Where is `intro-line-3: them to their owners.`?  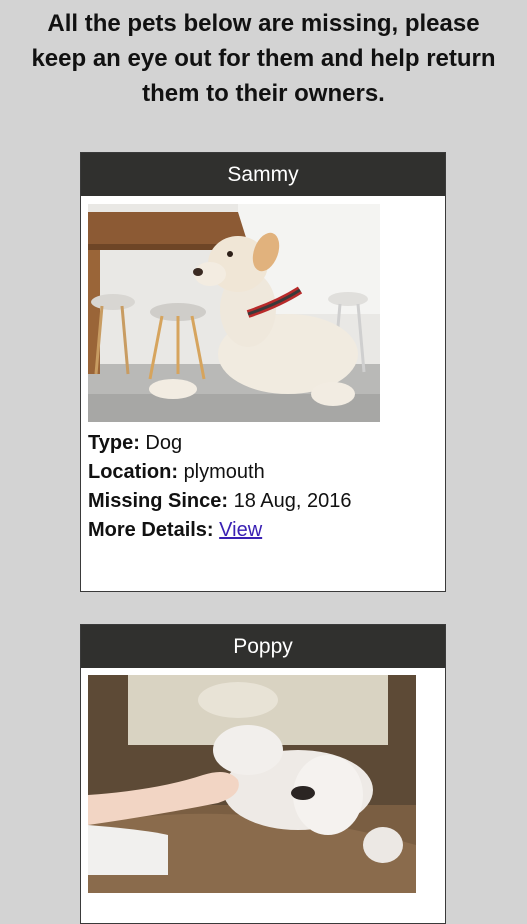 intro-line-3: them to their owners. is located at coordinates (263, 93).